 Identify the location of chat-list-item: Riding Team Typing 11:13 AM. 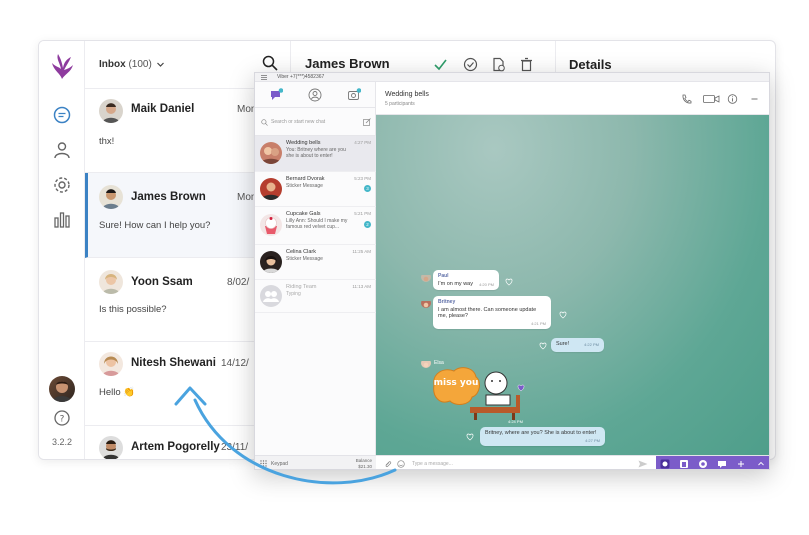
(315, 296).